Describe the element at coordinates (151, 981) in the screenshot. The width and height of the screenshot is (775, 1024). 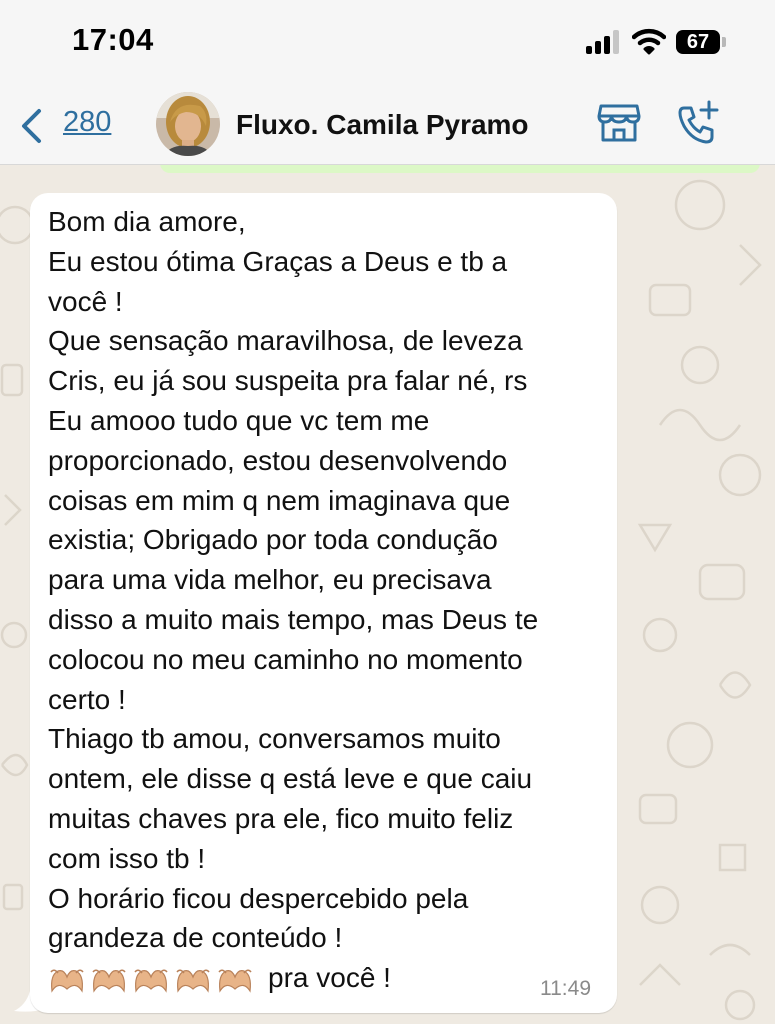
I see `heart-hands-emoji` at that location.